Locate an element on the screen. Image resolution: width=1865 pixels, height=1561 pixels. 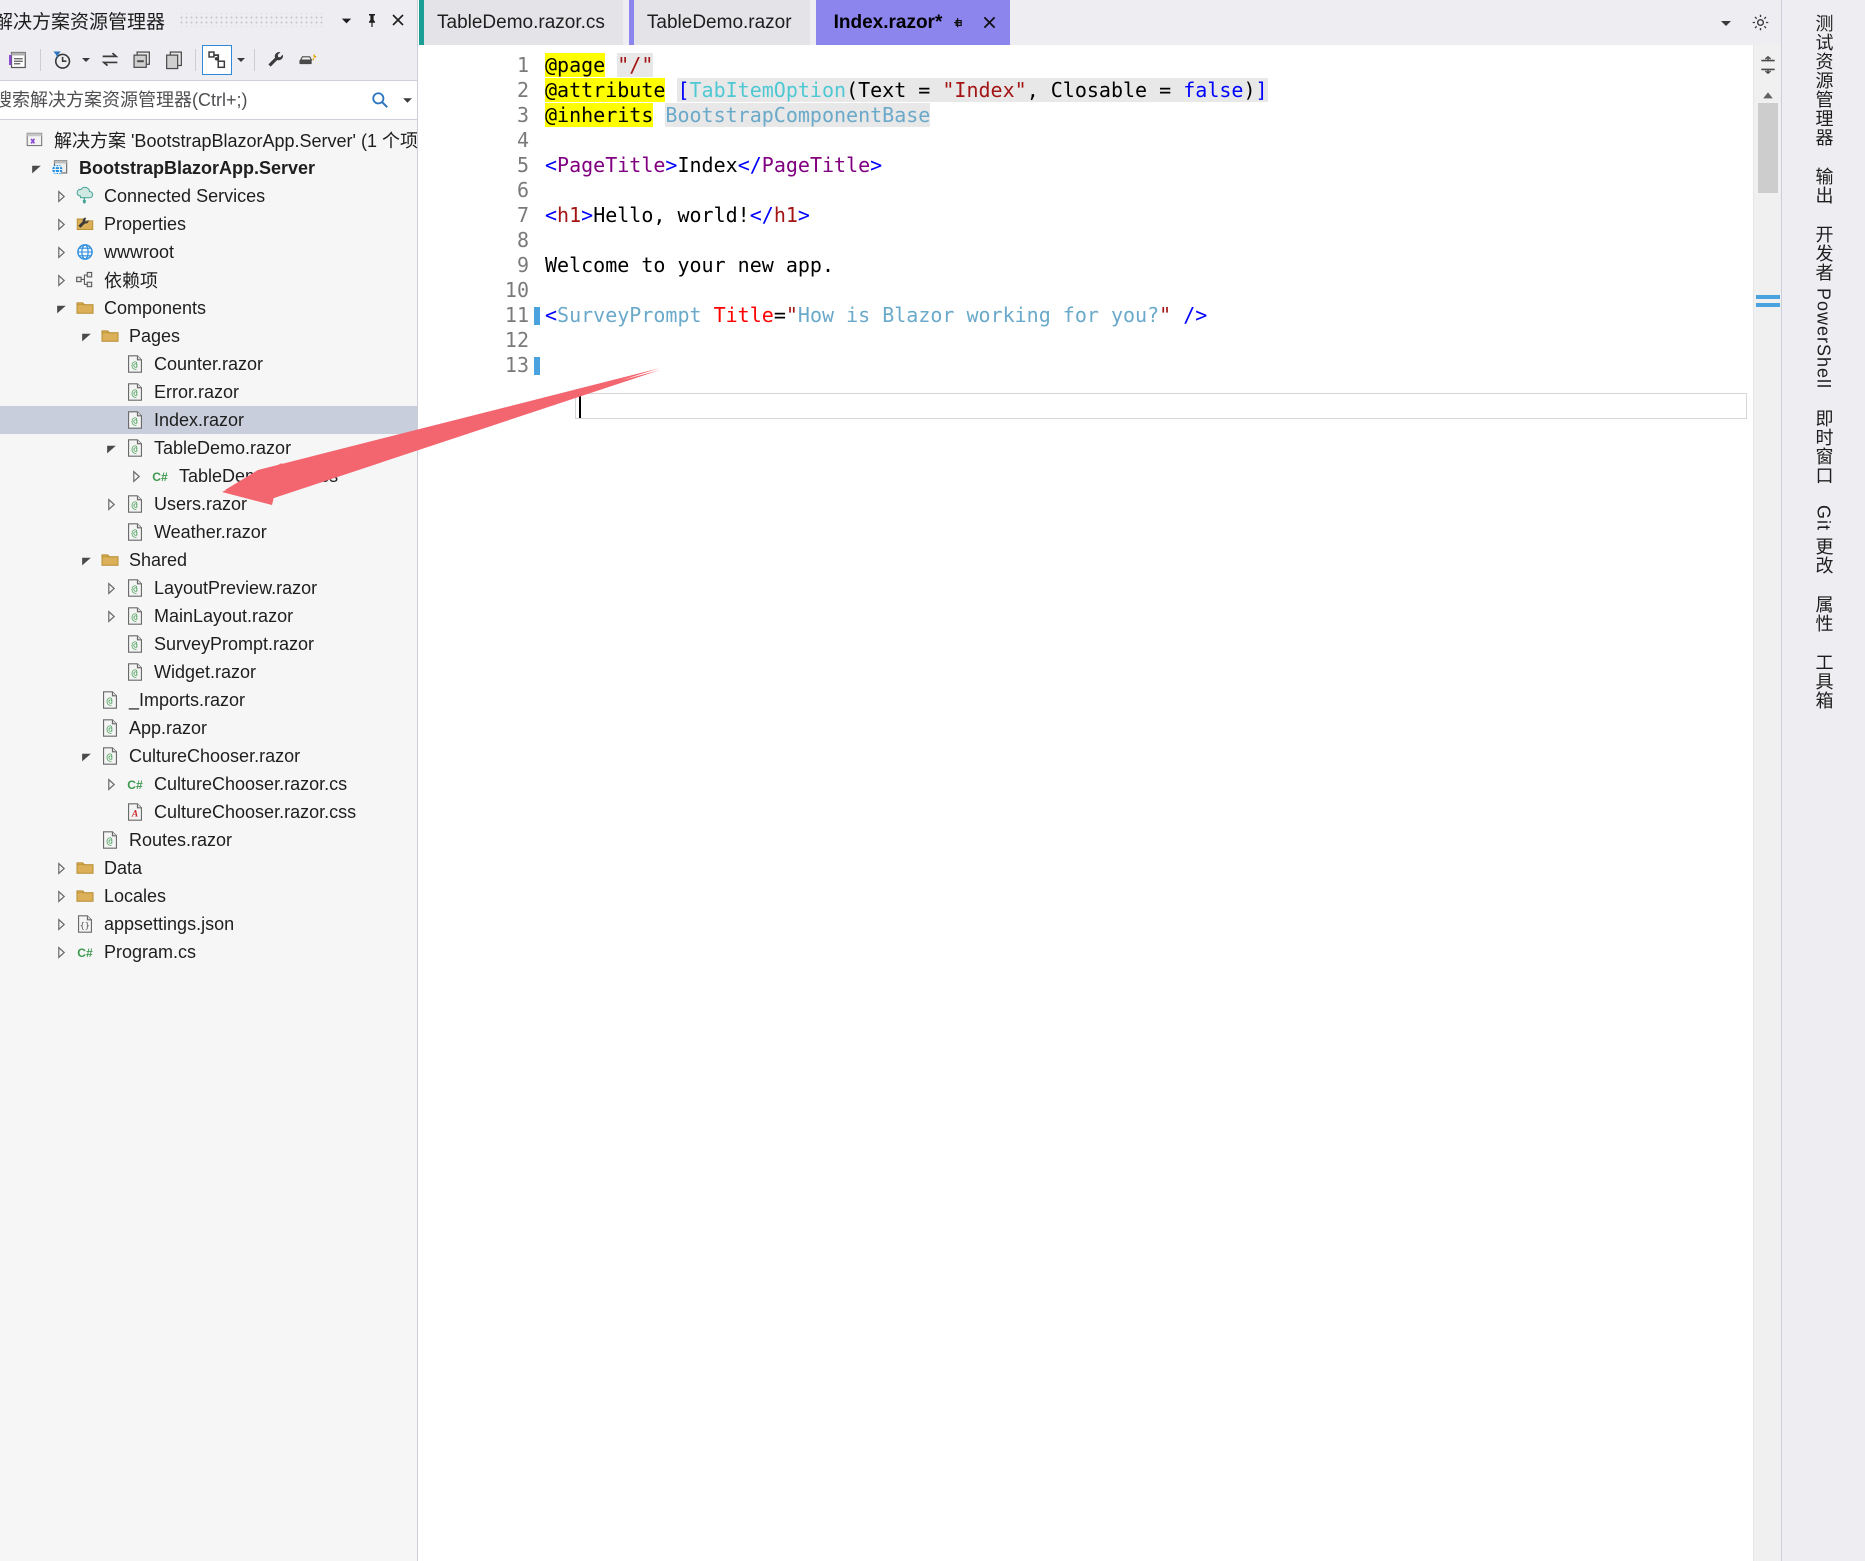
code-line: <h1>Hello, world!</h1> is located at coordinates (1163, 215).